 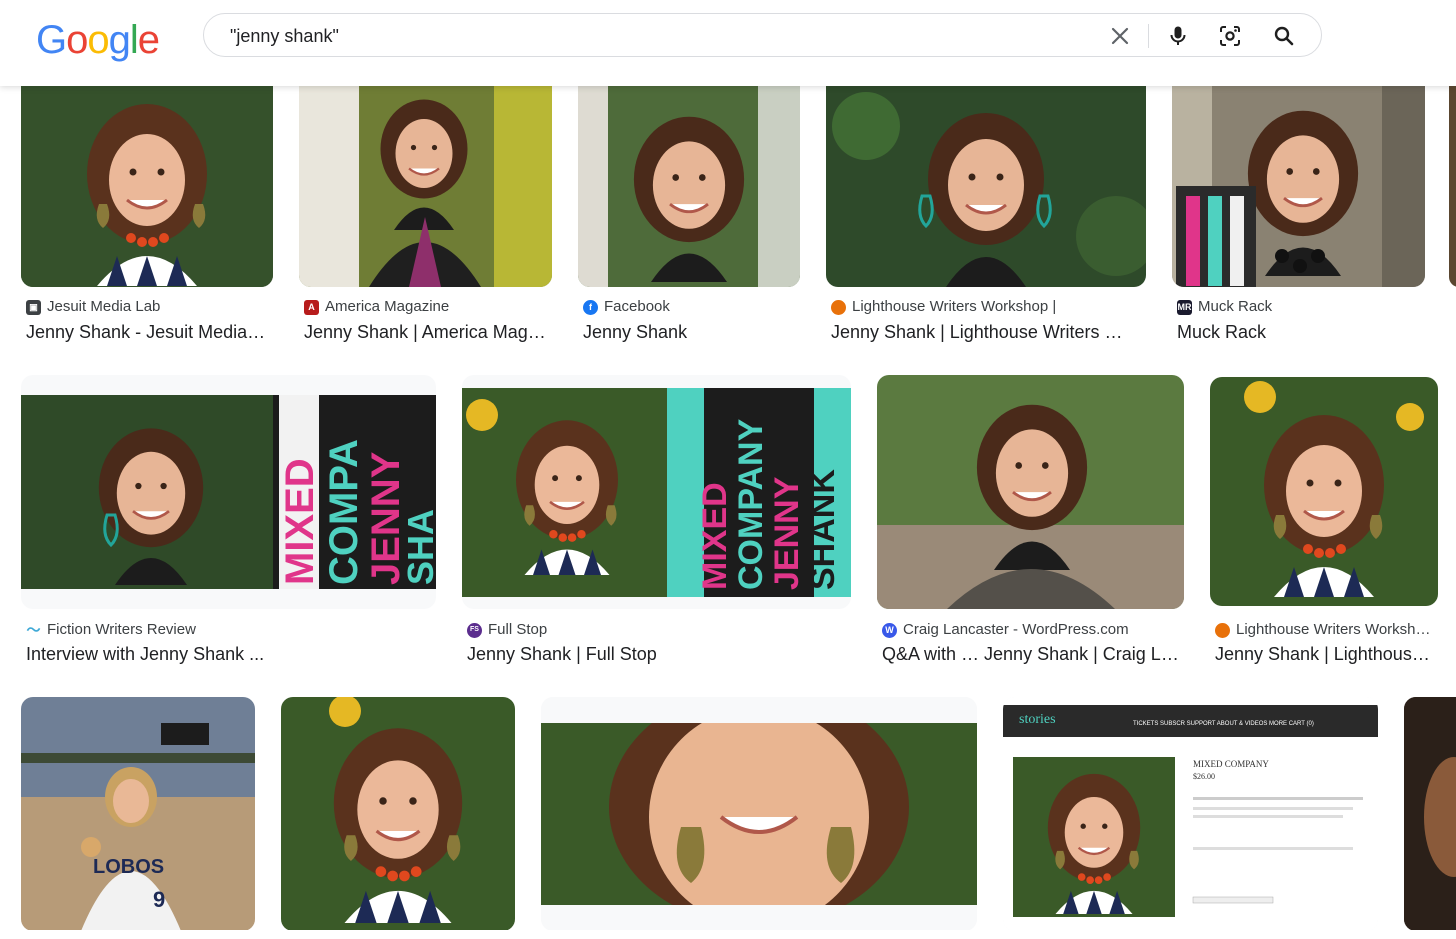 What do you see at coordinates (121, 629) in the screenshot?
I see `source-label: Fiction Writers Review` at bounding box center [121, 629].